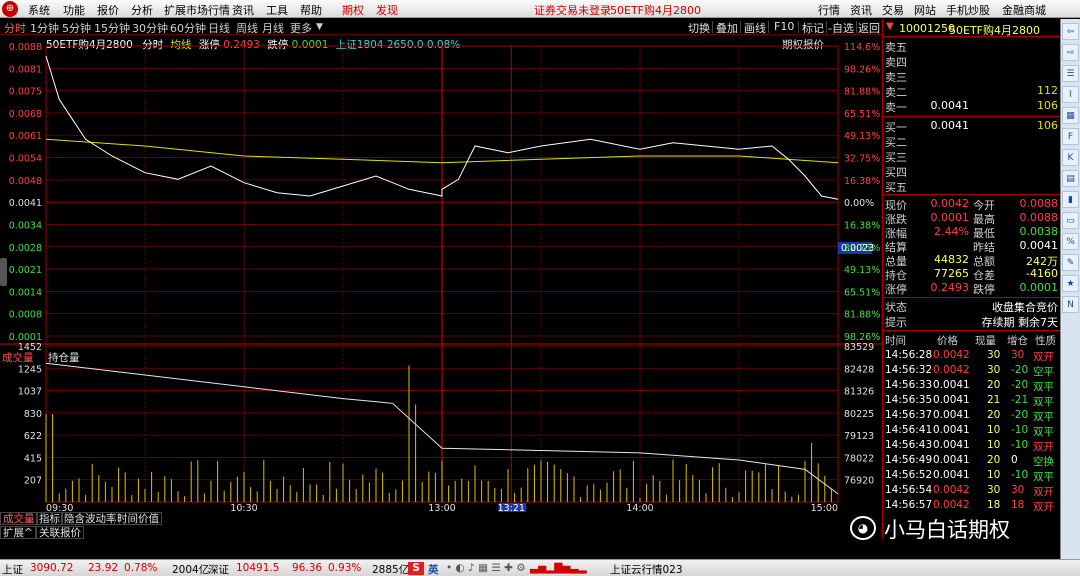 The height and width of the screenshot is (576, 1080). What do you see at coordinates (1070, 31) in the screenshot?
I see `back-icon: ⇦` at bounding box center [1070, 31].